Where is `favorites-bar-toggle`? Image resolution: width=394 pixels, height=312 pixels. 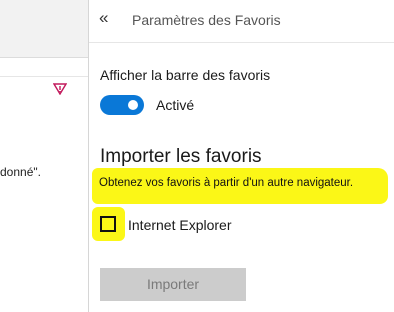
favorites-bar-toggle is located at coordinates (122, 105).